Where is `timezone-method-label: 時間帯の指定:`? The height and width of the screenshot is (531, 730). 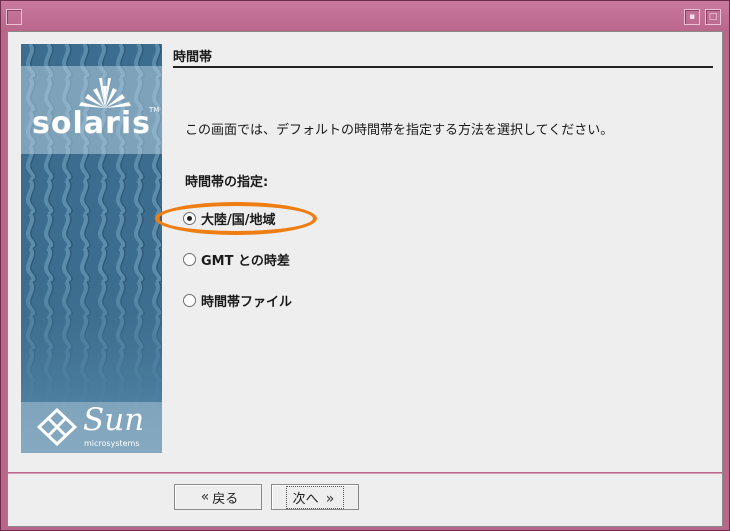 timezone-method-label: 時間帯の指定: is located at coordinates (227, 182).